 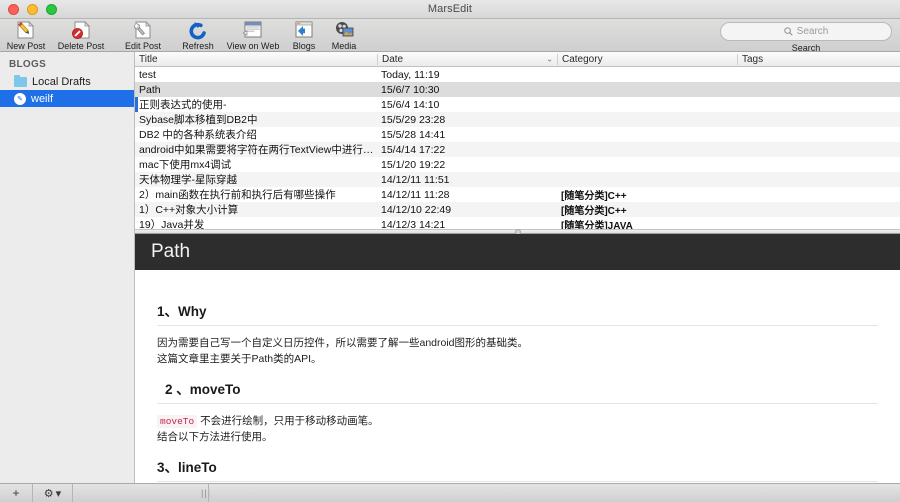 What do you see at coordinates (253, 30) in the screenshot?
I see `view-on-web-icon` at bounding box center [253, 30].